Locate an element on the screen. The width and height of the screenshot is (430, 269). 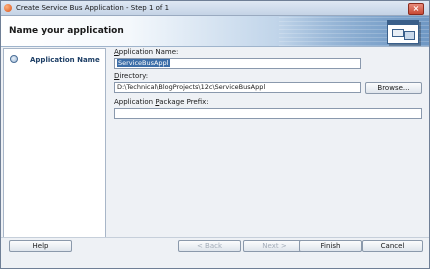
wizard-header: Name your application is located at coordinates (215, 31).